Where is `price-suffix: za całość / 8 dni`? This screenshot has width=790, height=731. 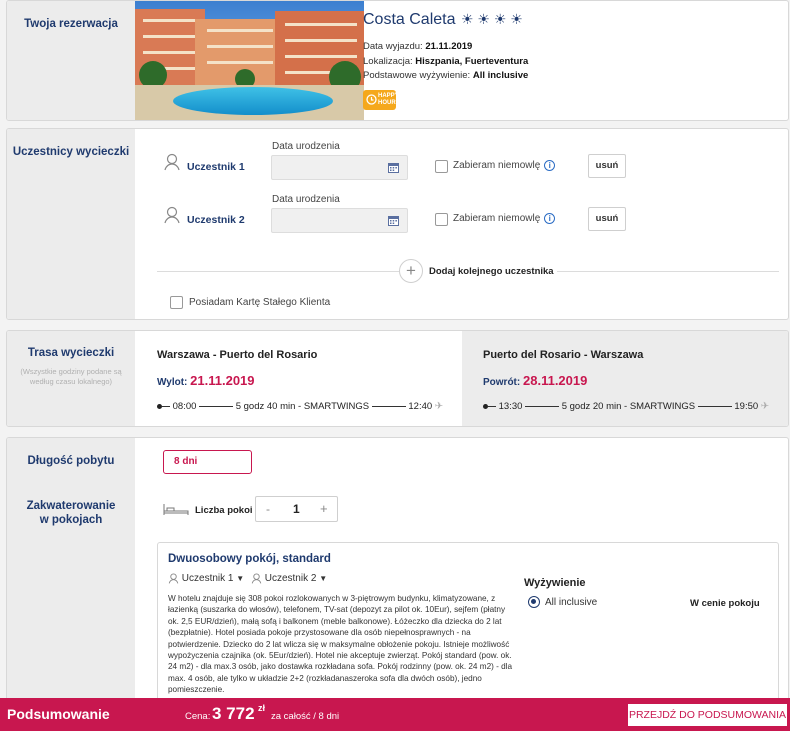
price-suffix: za całość / 8 dni is located at coordinates (305, 716).